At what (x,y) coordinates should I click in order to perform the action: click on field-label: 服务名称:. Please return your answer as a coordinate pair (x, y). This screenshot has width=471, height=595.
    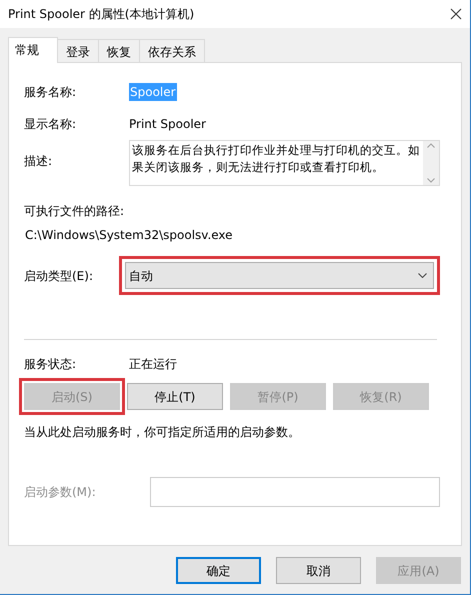
    Looking at the image, I should click on (51, 92).